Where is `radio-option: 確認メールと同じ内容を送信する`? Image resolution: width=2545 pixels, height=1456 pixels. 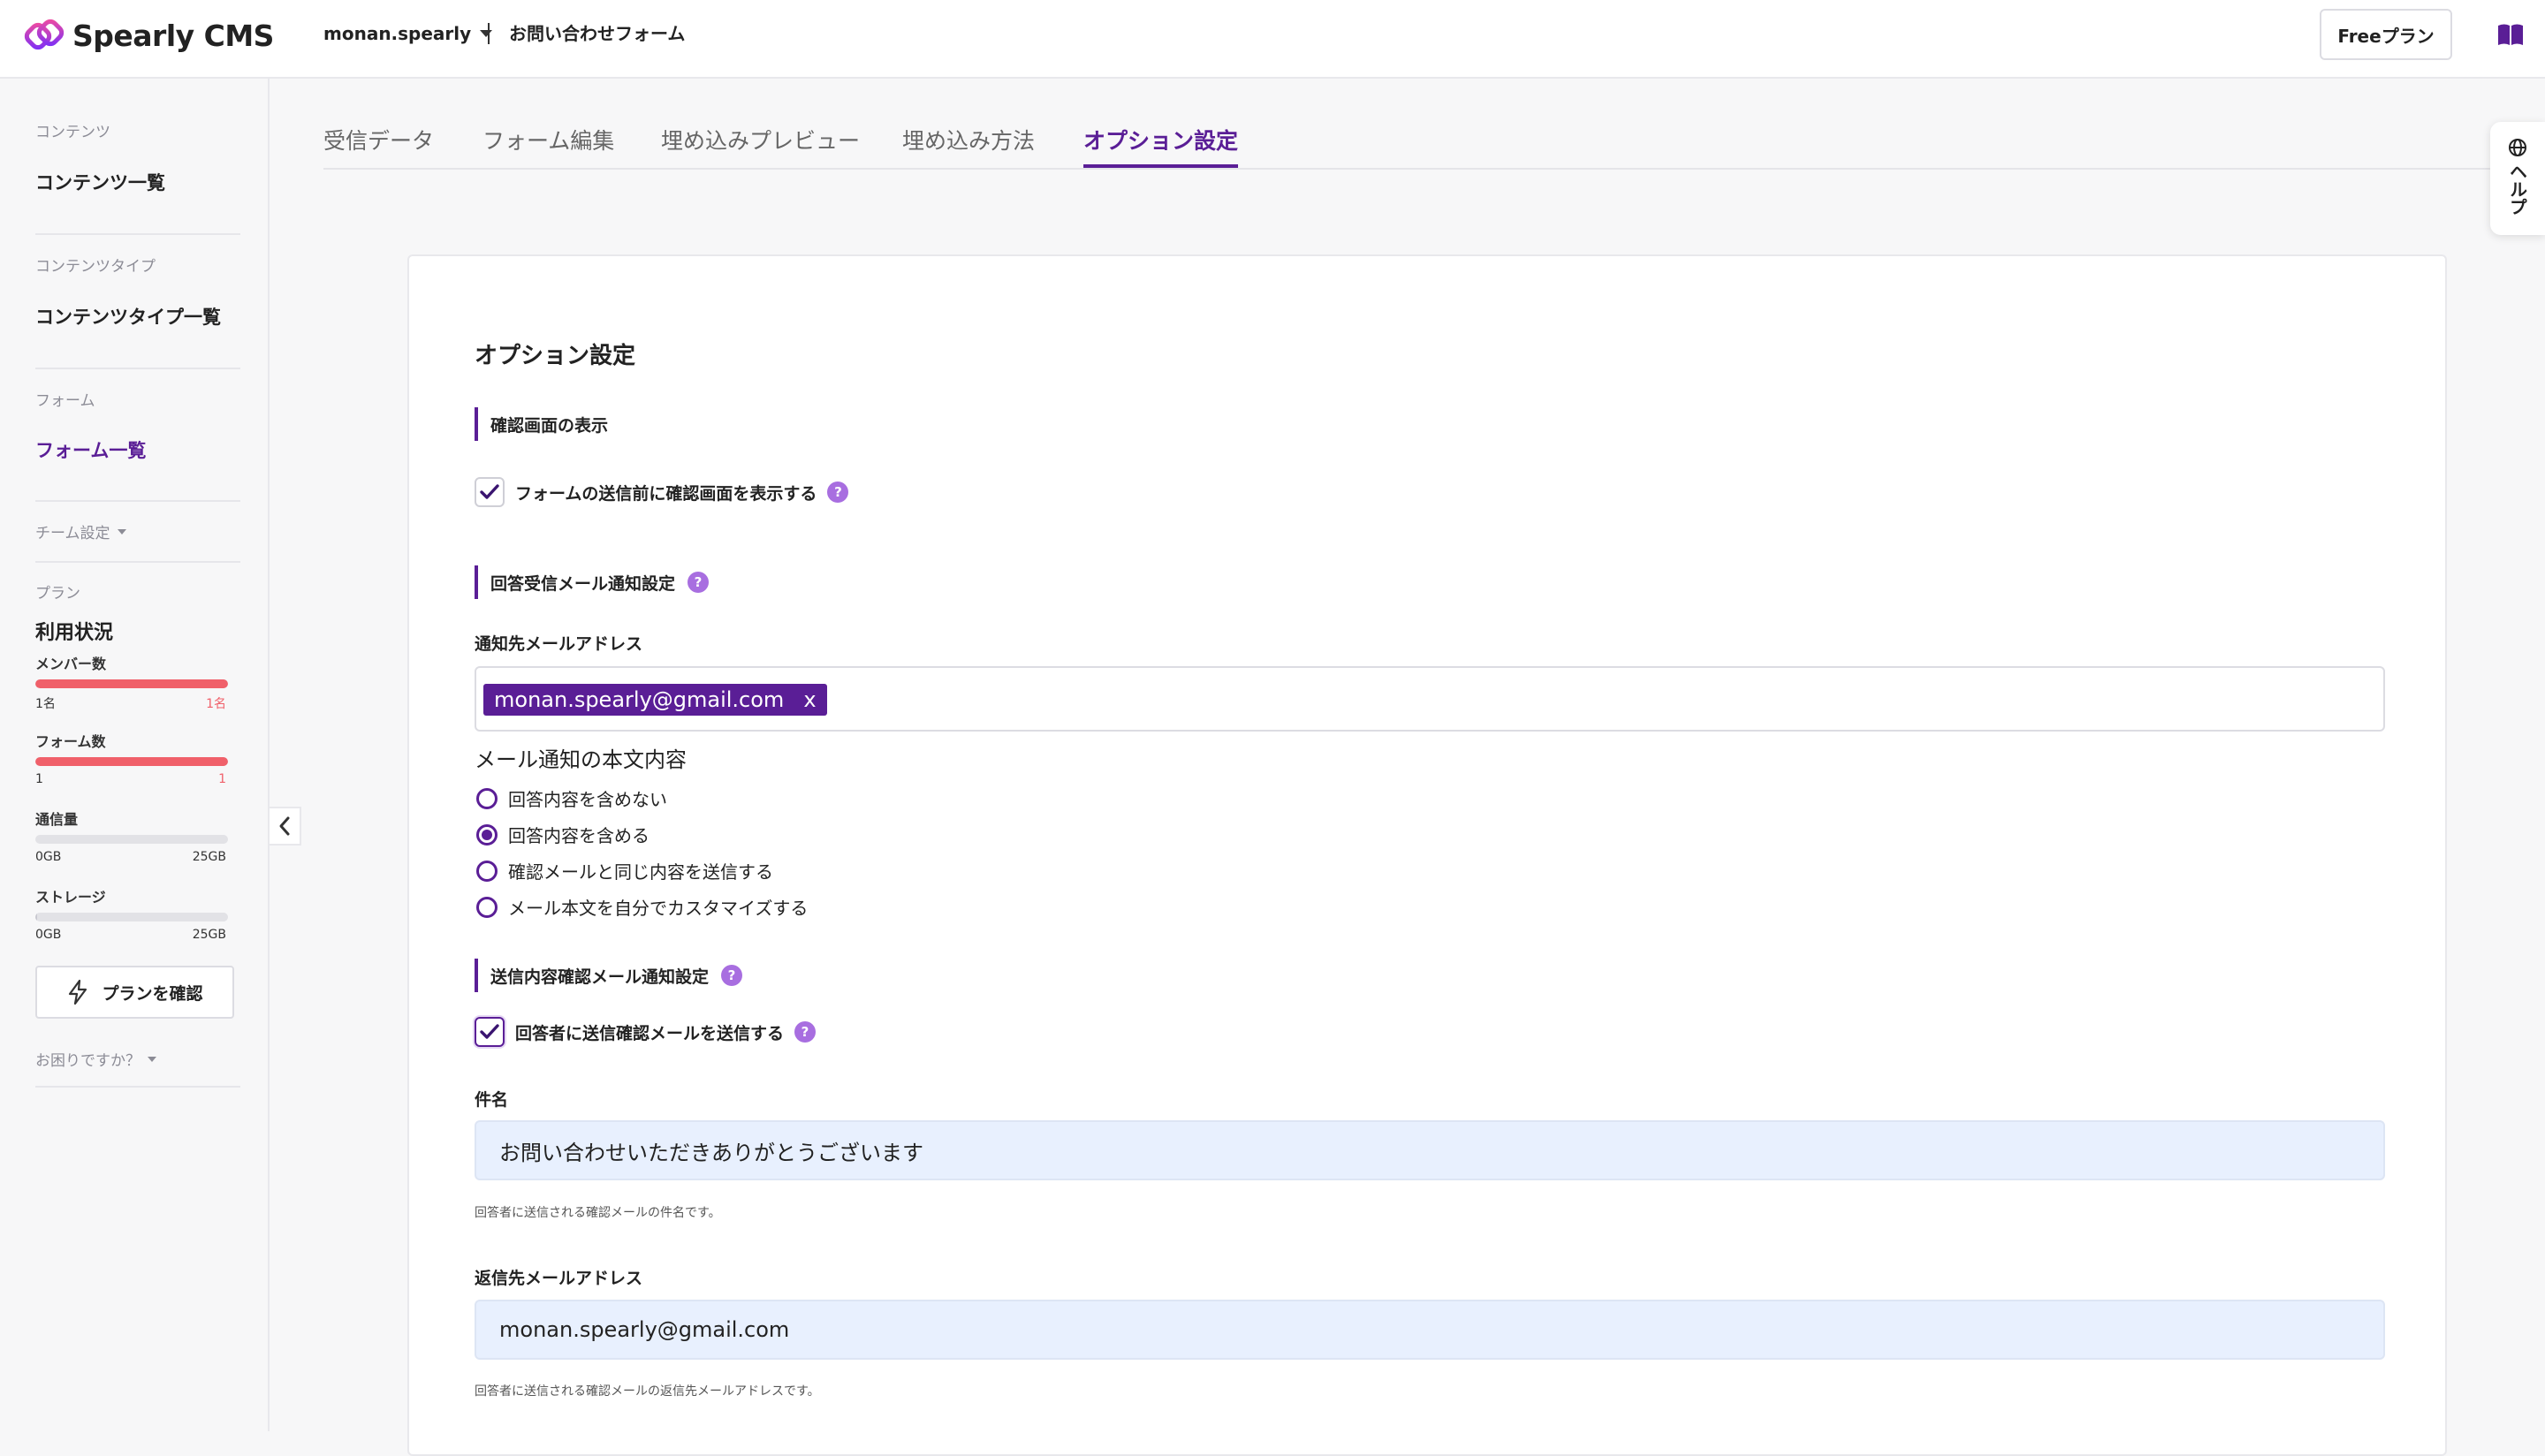
radio-option: 確認メールと同じ内容を送信する is located at coordinates (624, 870).